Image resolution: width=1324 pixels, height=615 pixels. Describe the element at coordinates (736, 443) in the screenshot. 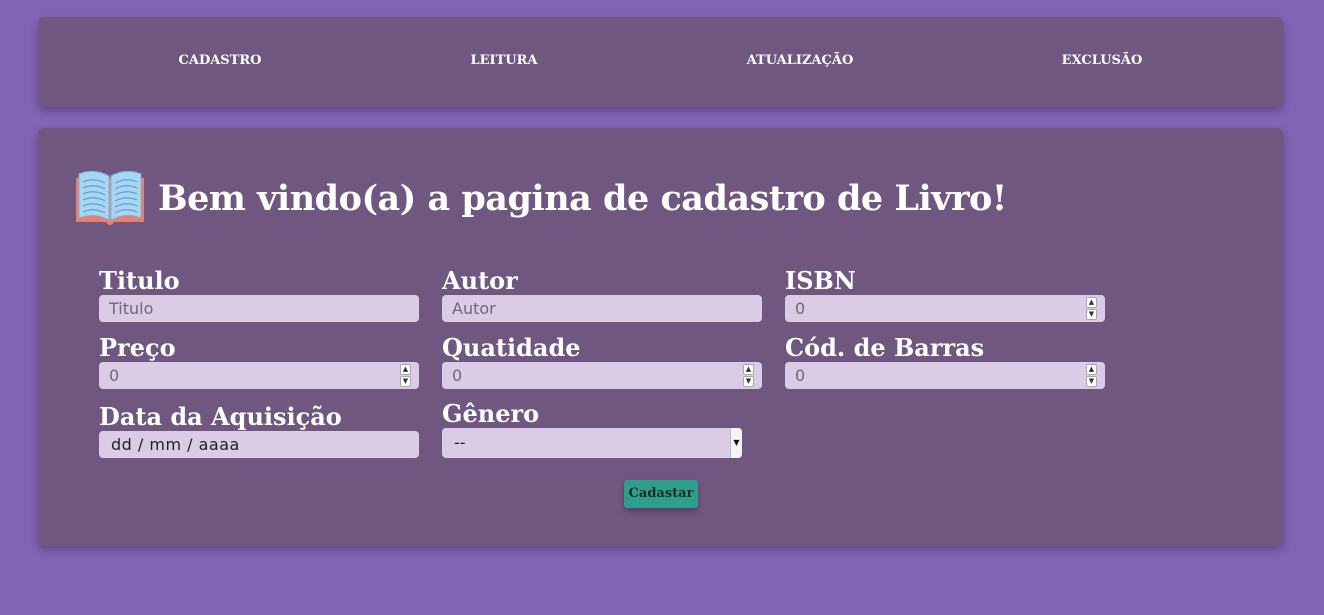

I see `chevron-down-icon: ▼` at that location.